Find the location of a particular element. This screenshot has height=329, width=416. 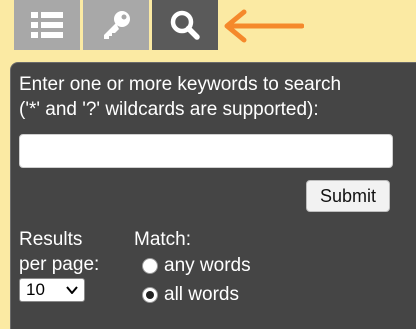

key-icon is located at coordinates (117, 25).